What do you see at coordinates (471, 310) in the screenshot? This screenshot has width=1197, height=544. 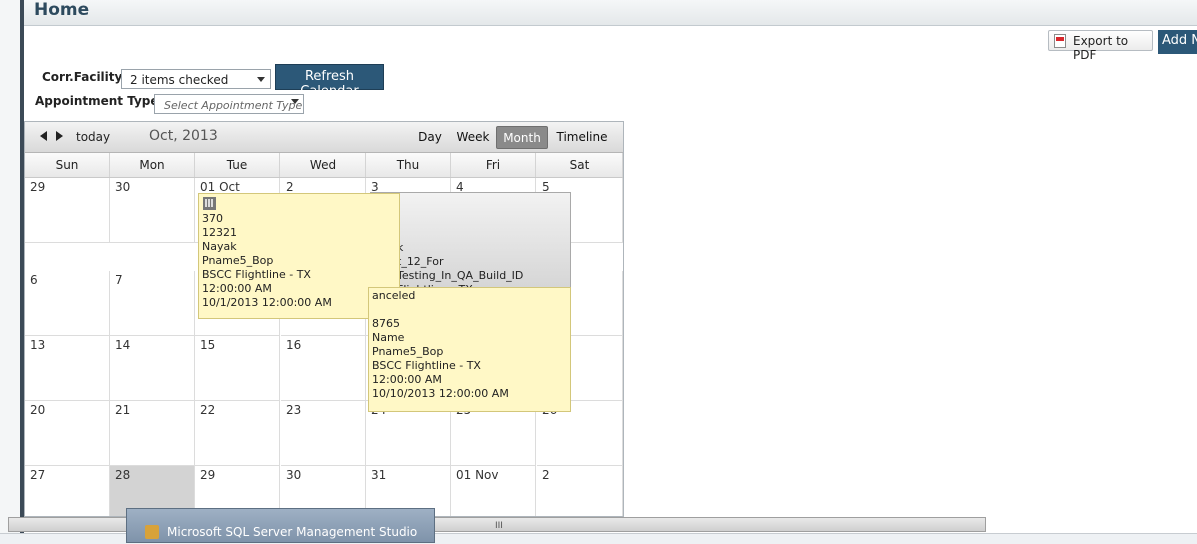 I see `event-detail` at bounding box center [471, 310].